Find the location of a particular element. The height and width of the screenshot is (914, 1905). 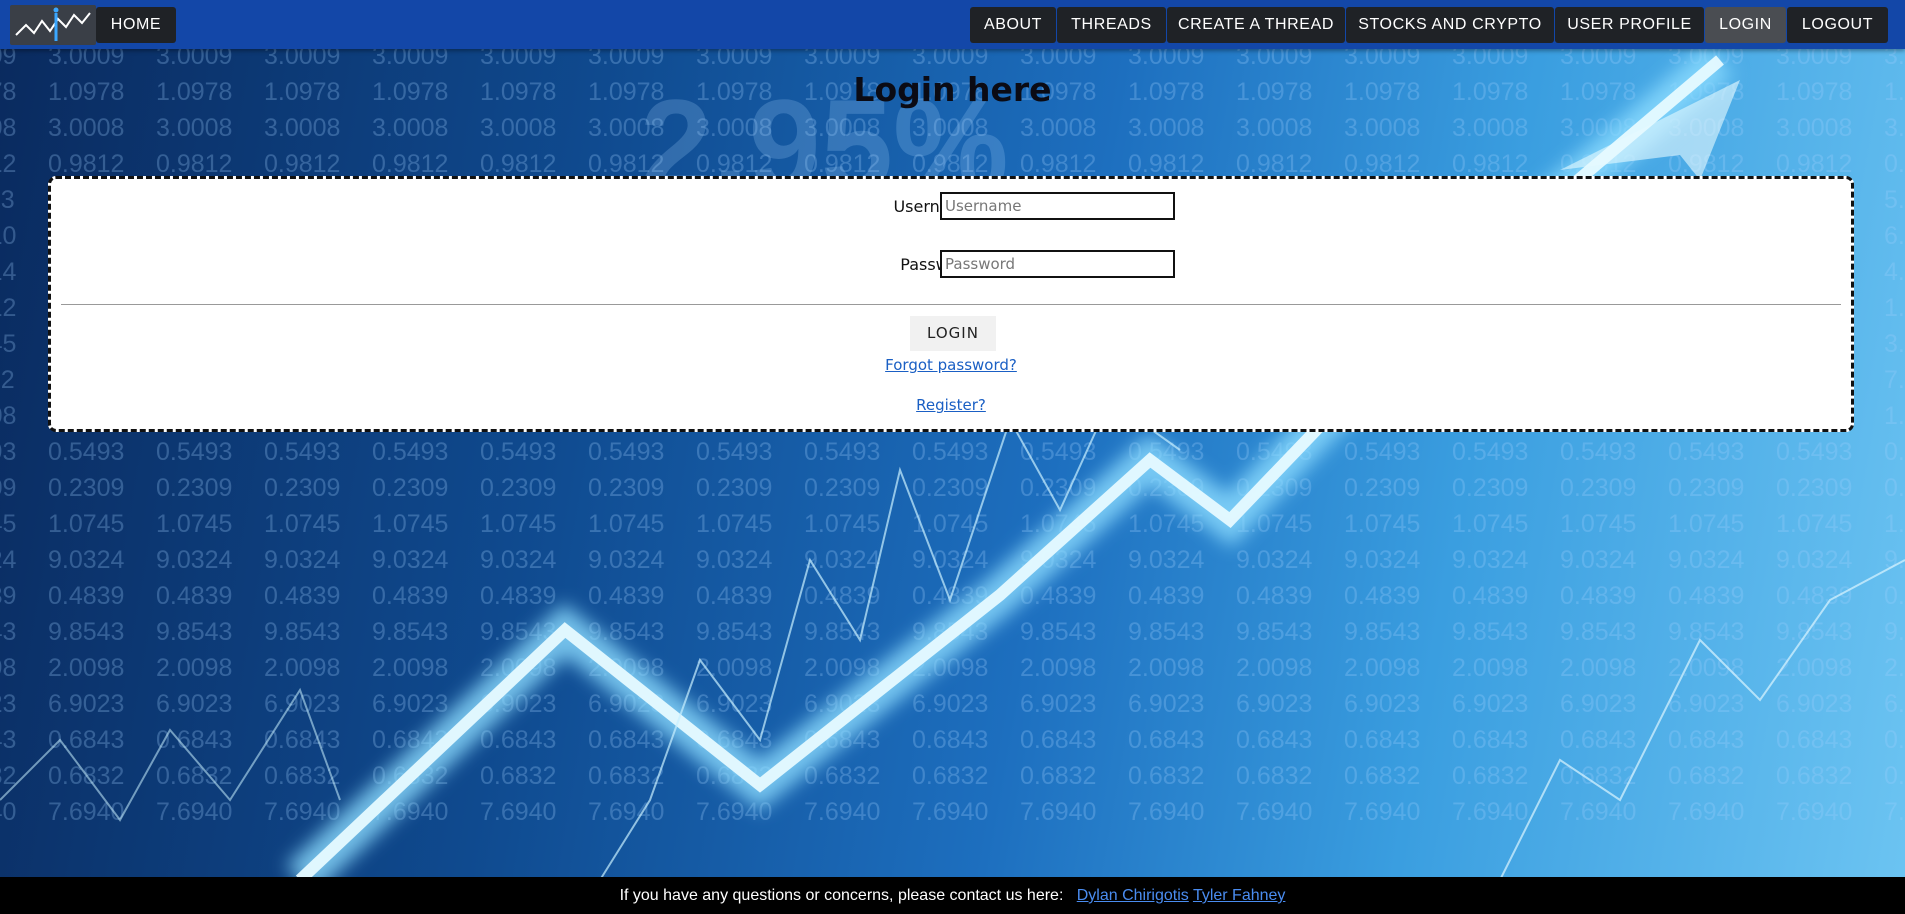

nav-logout-button: LOGOUT is located at coordinates (1837, 25).